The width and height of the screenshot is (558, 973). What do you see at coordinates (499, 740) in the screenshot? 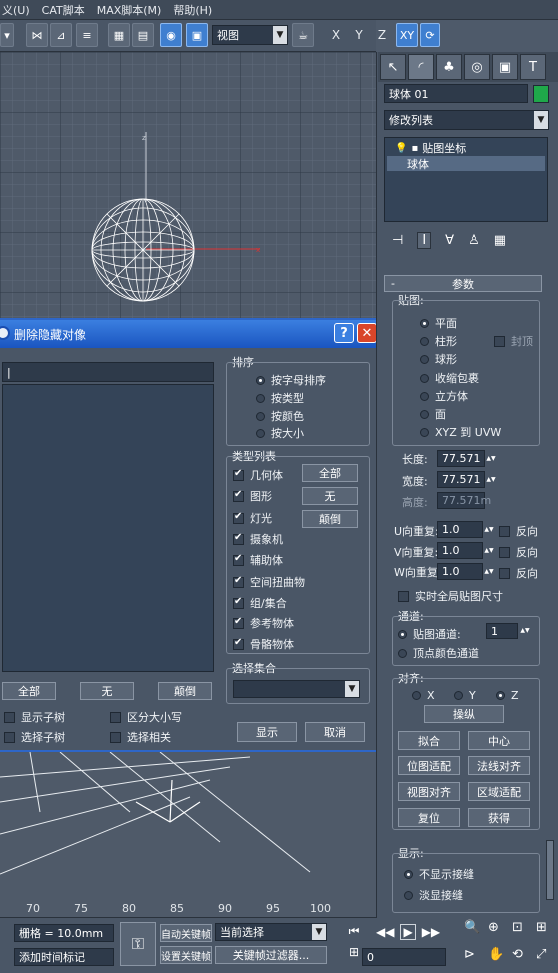
I see `center-button: 中心` at bounding box center [499, 740].